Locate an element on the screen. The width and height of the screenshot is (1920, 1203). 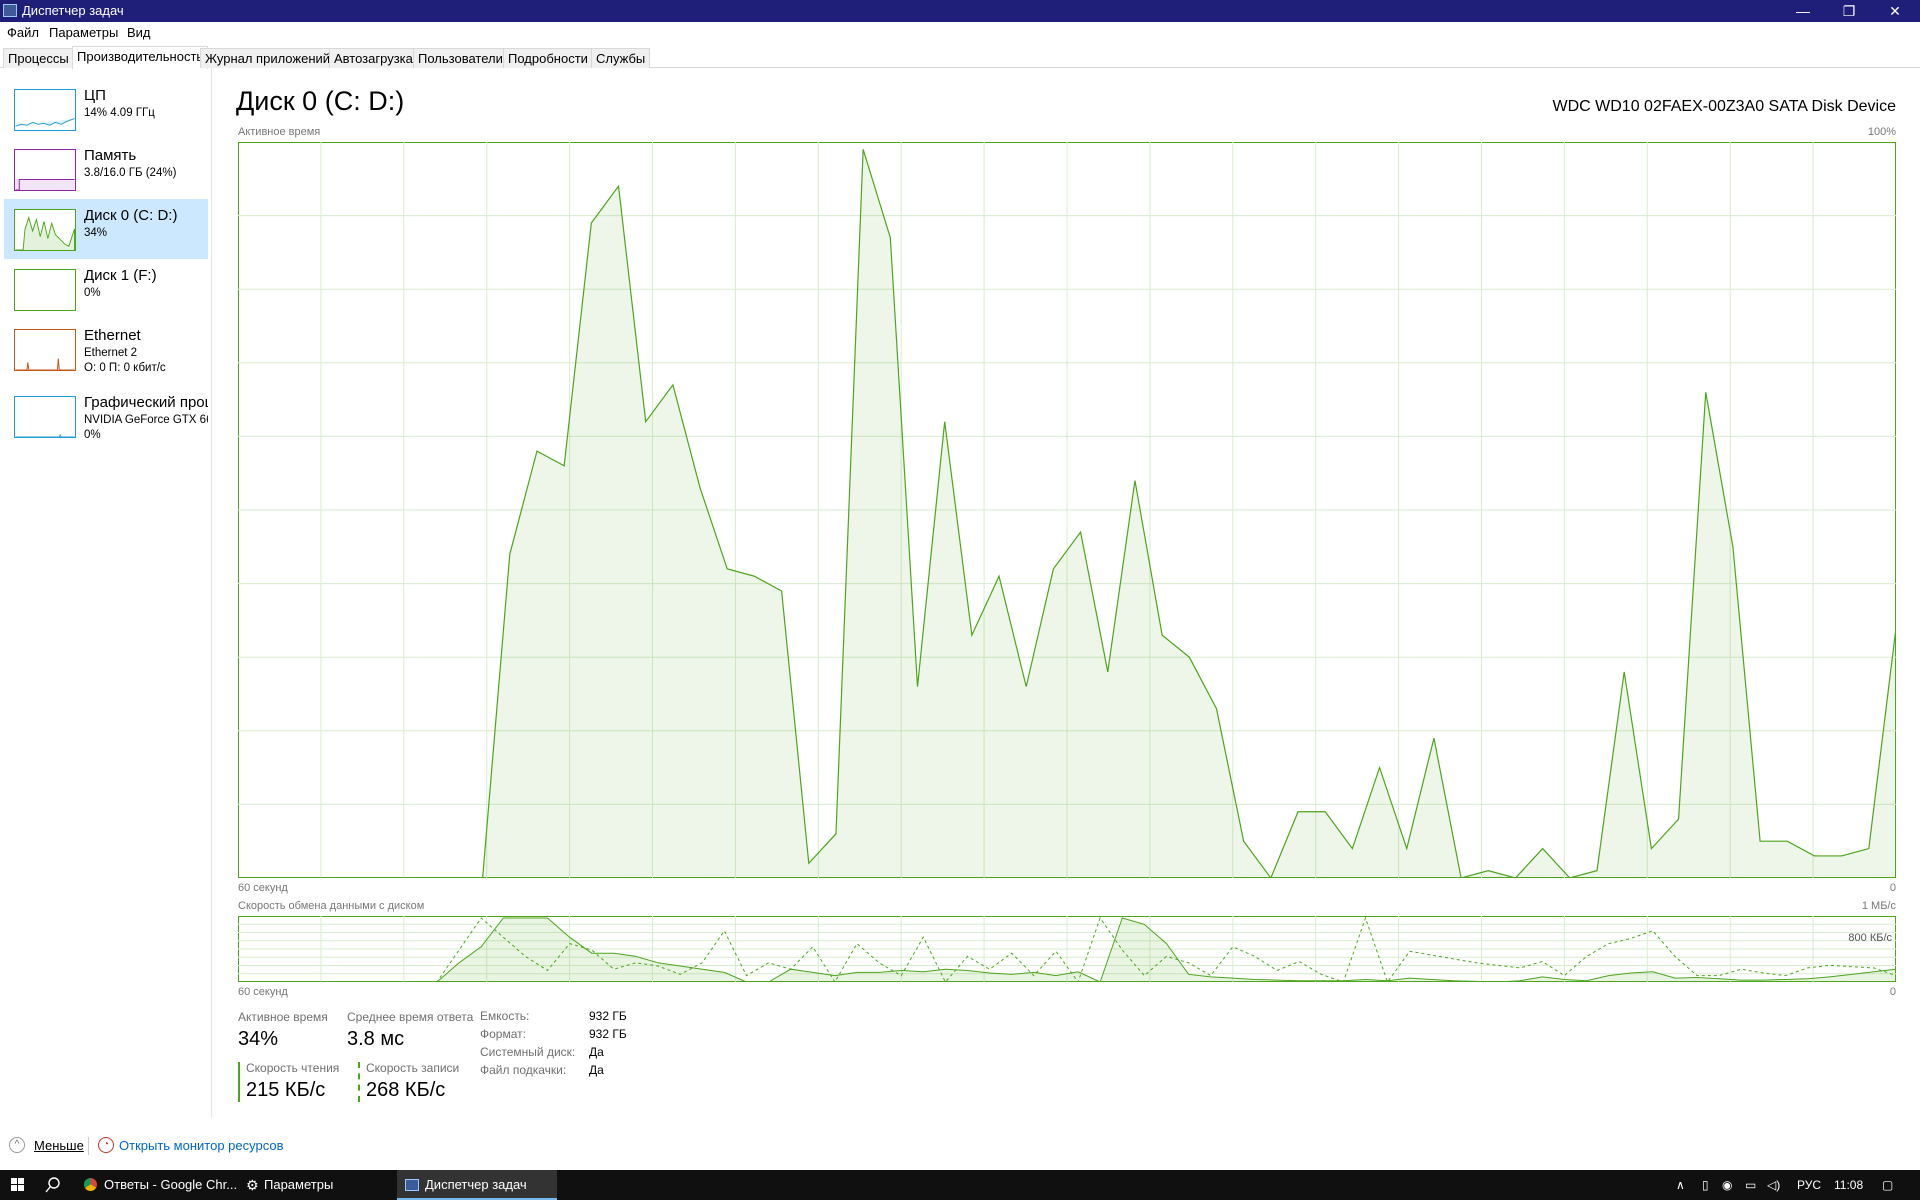
taskbar-app-task-manager: Диспетчер задач is located at coordinates (477, 1185).